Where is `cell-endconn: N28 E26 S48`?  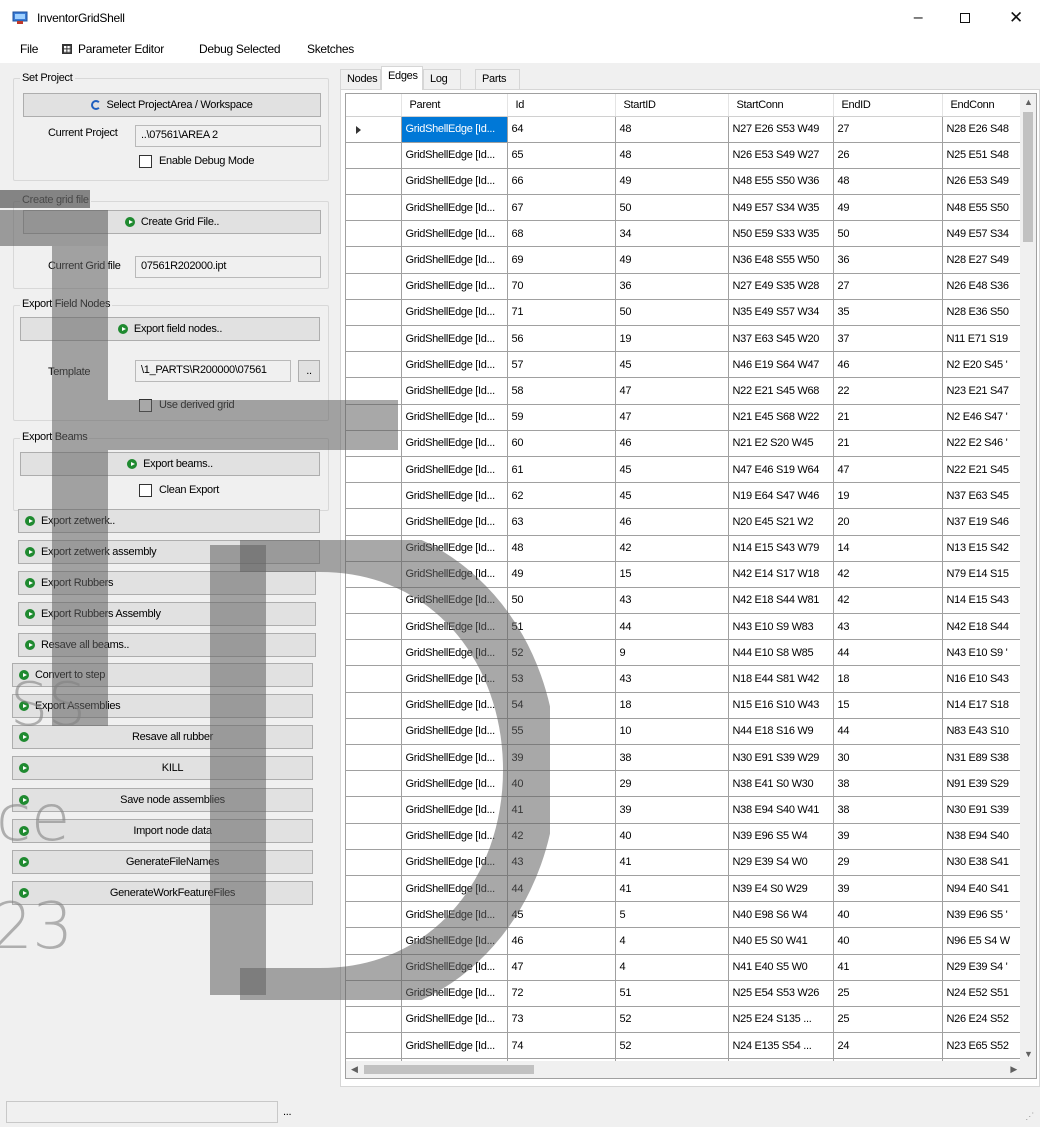 cell-endconn: N28 E26 S48 is located at coordinates (982, 129).